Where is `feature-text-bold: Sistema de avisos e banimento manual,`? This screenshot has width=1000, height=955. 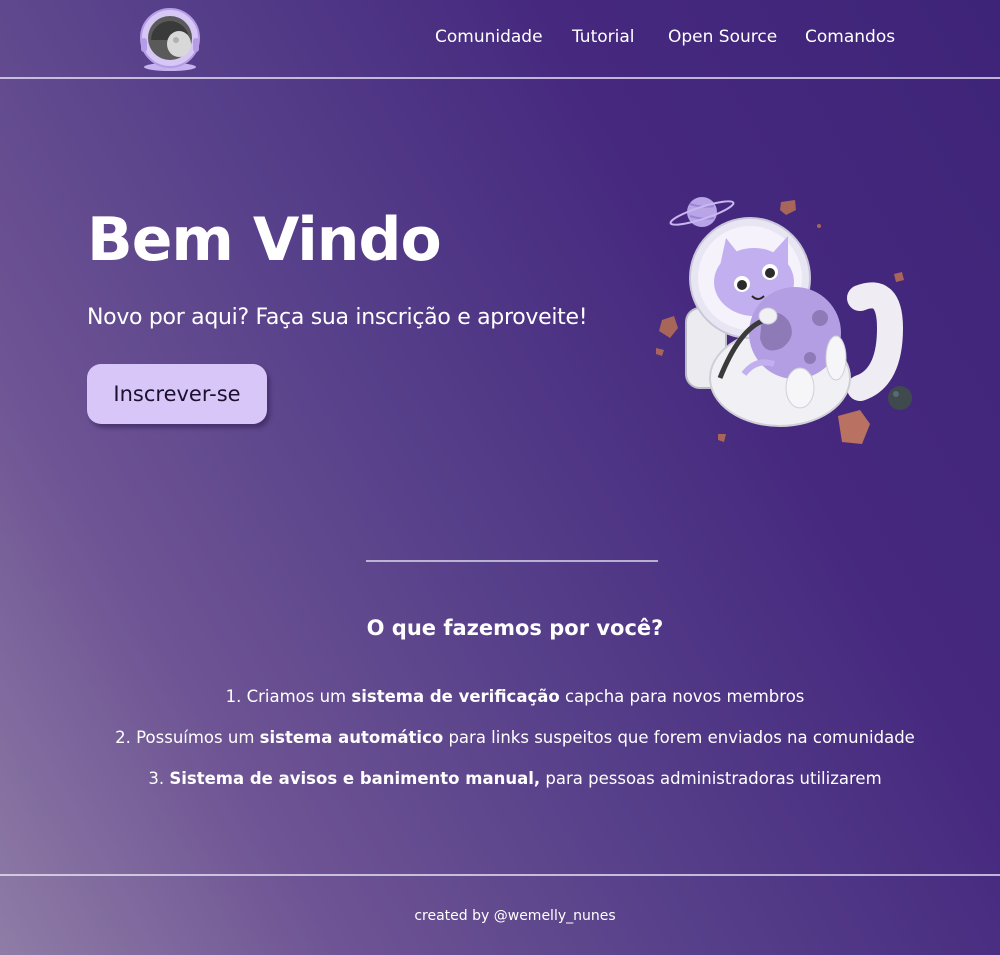
feature-text-bold: Sistema de avisos e banimento manual, is located at coordinates (355, 778).